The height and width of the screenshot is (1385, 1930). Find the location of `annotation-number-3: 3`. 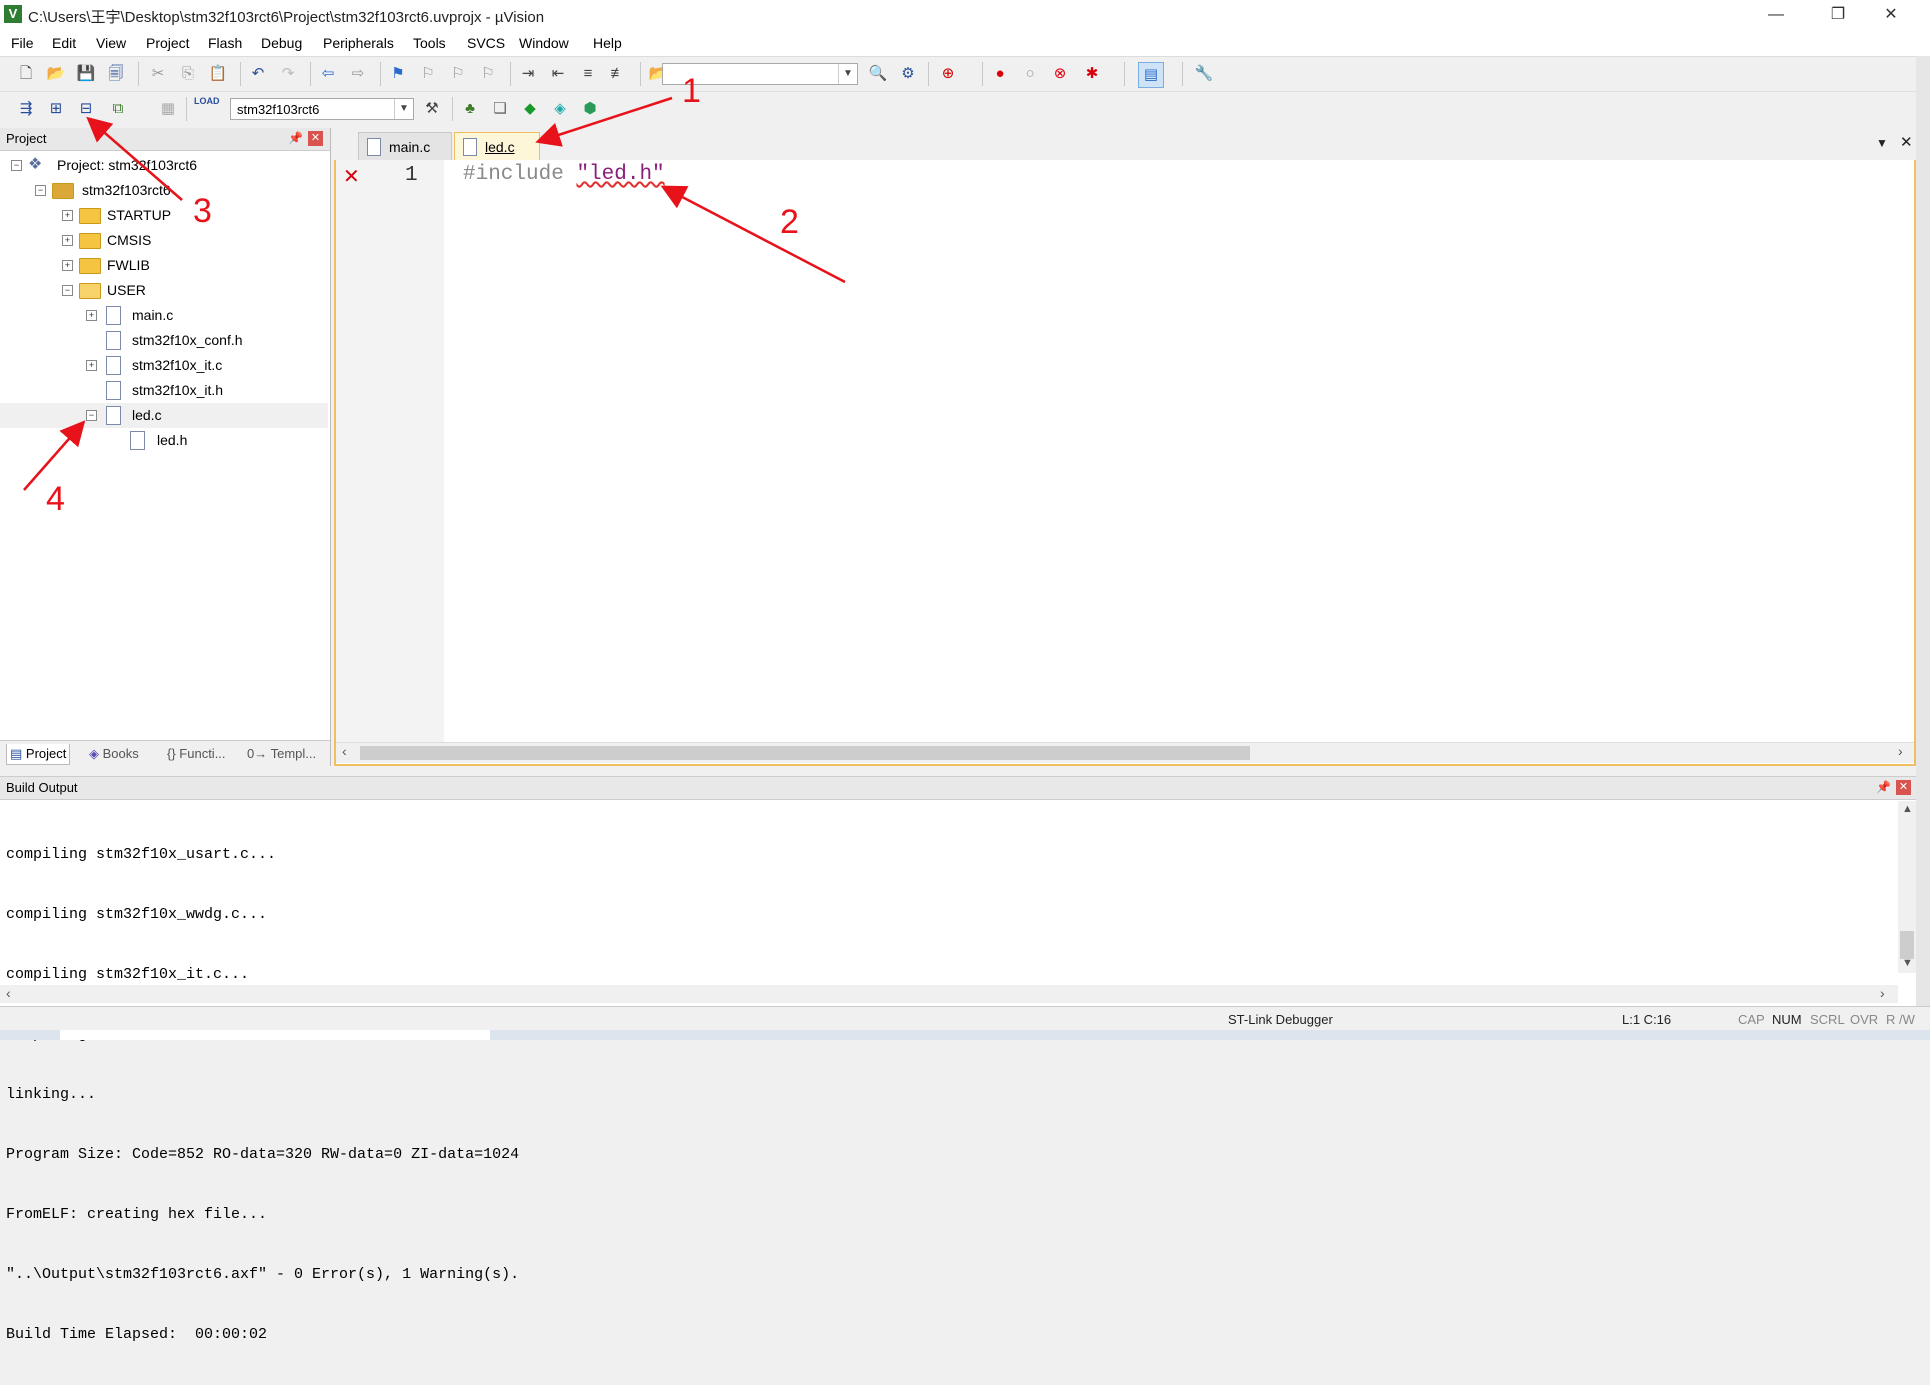

annotation-number-3: 3 is located at coordinates (202, 211).